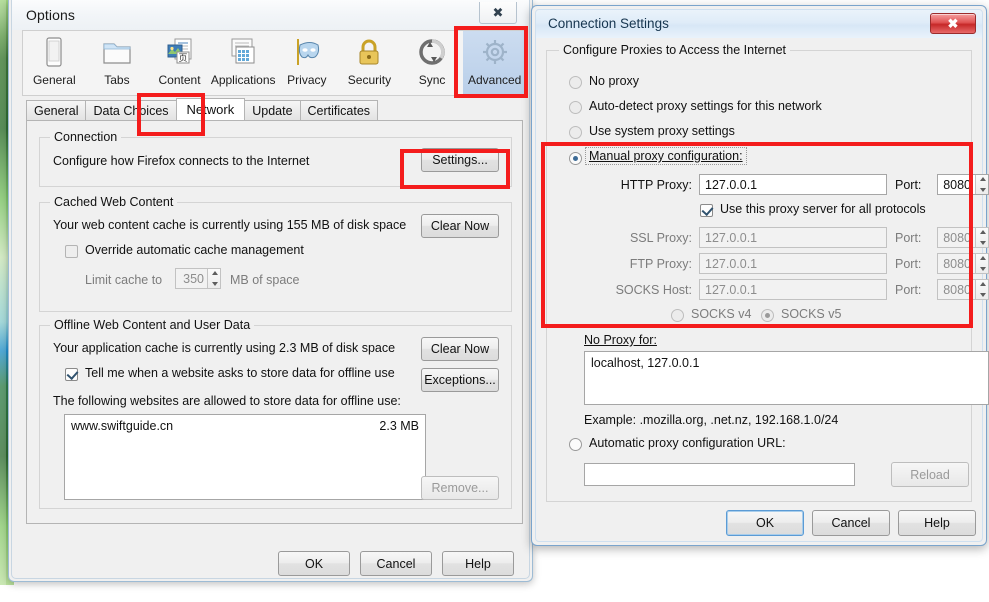  What do you see at coordinates (56, 110) in the screenshot?
I see `tab-general: General` at bounding box center [56, 110].